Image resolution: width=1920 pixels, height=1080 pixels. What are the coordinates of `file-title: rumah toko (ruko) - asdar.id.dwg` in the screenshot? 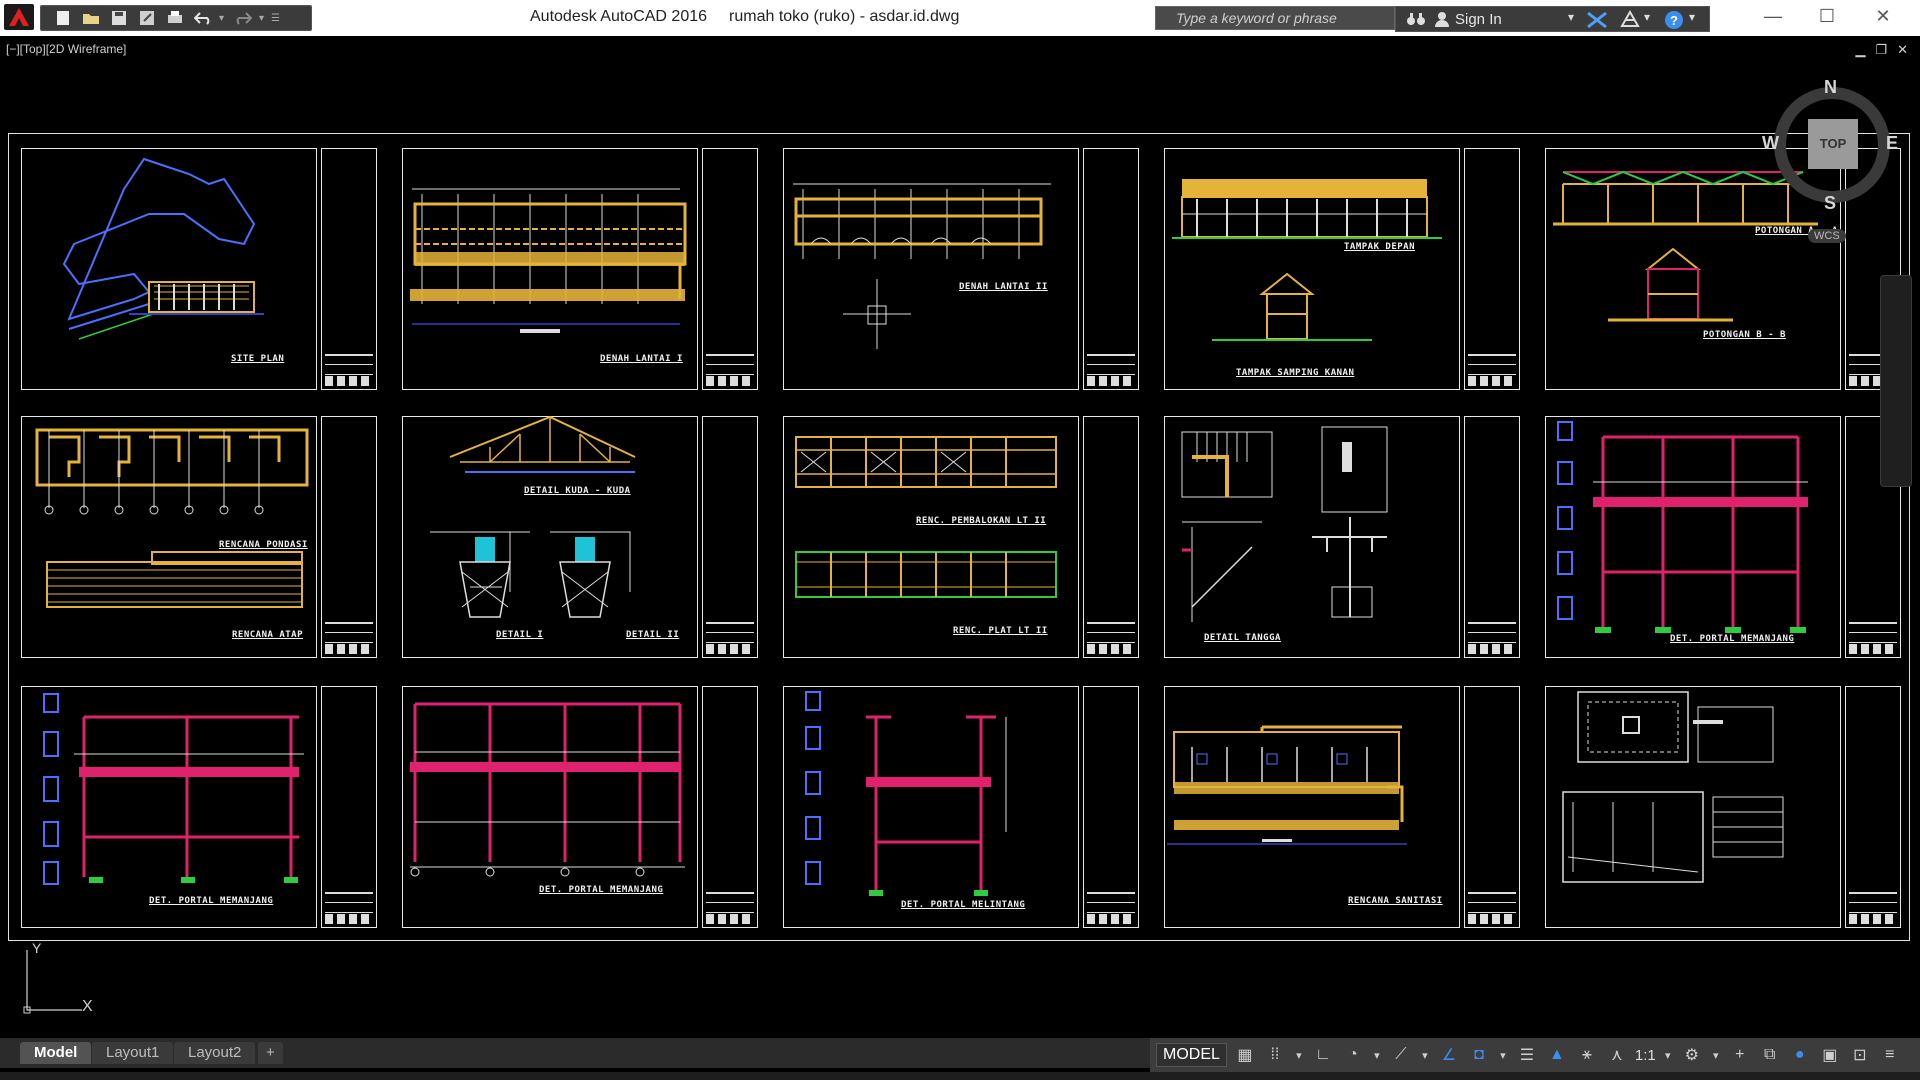 It's located at (844, 16).